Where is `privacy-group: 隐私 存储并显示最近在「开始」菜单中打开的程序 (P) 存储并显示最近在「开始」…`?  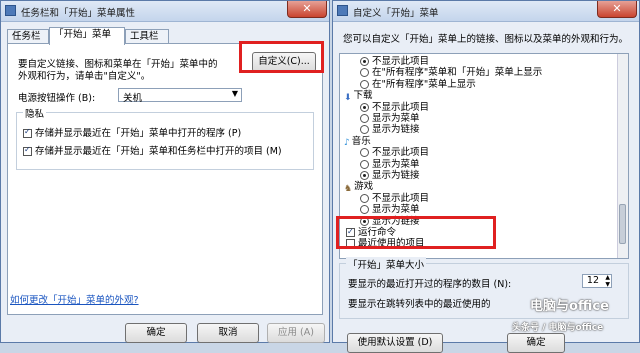 privacy-group: 隐私 存储并显示最近在「开始」菜单中打开的程序 (P) 存储并显示最近在「开始」… is located at coordinates (165, 138).